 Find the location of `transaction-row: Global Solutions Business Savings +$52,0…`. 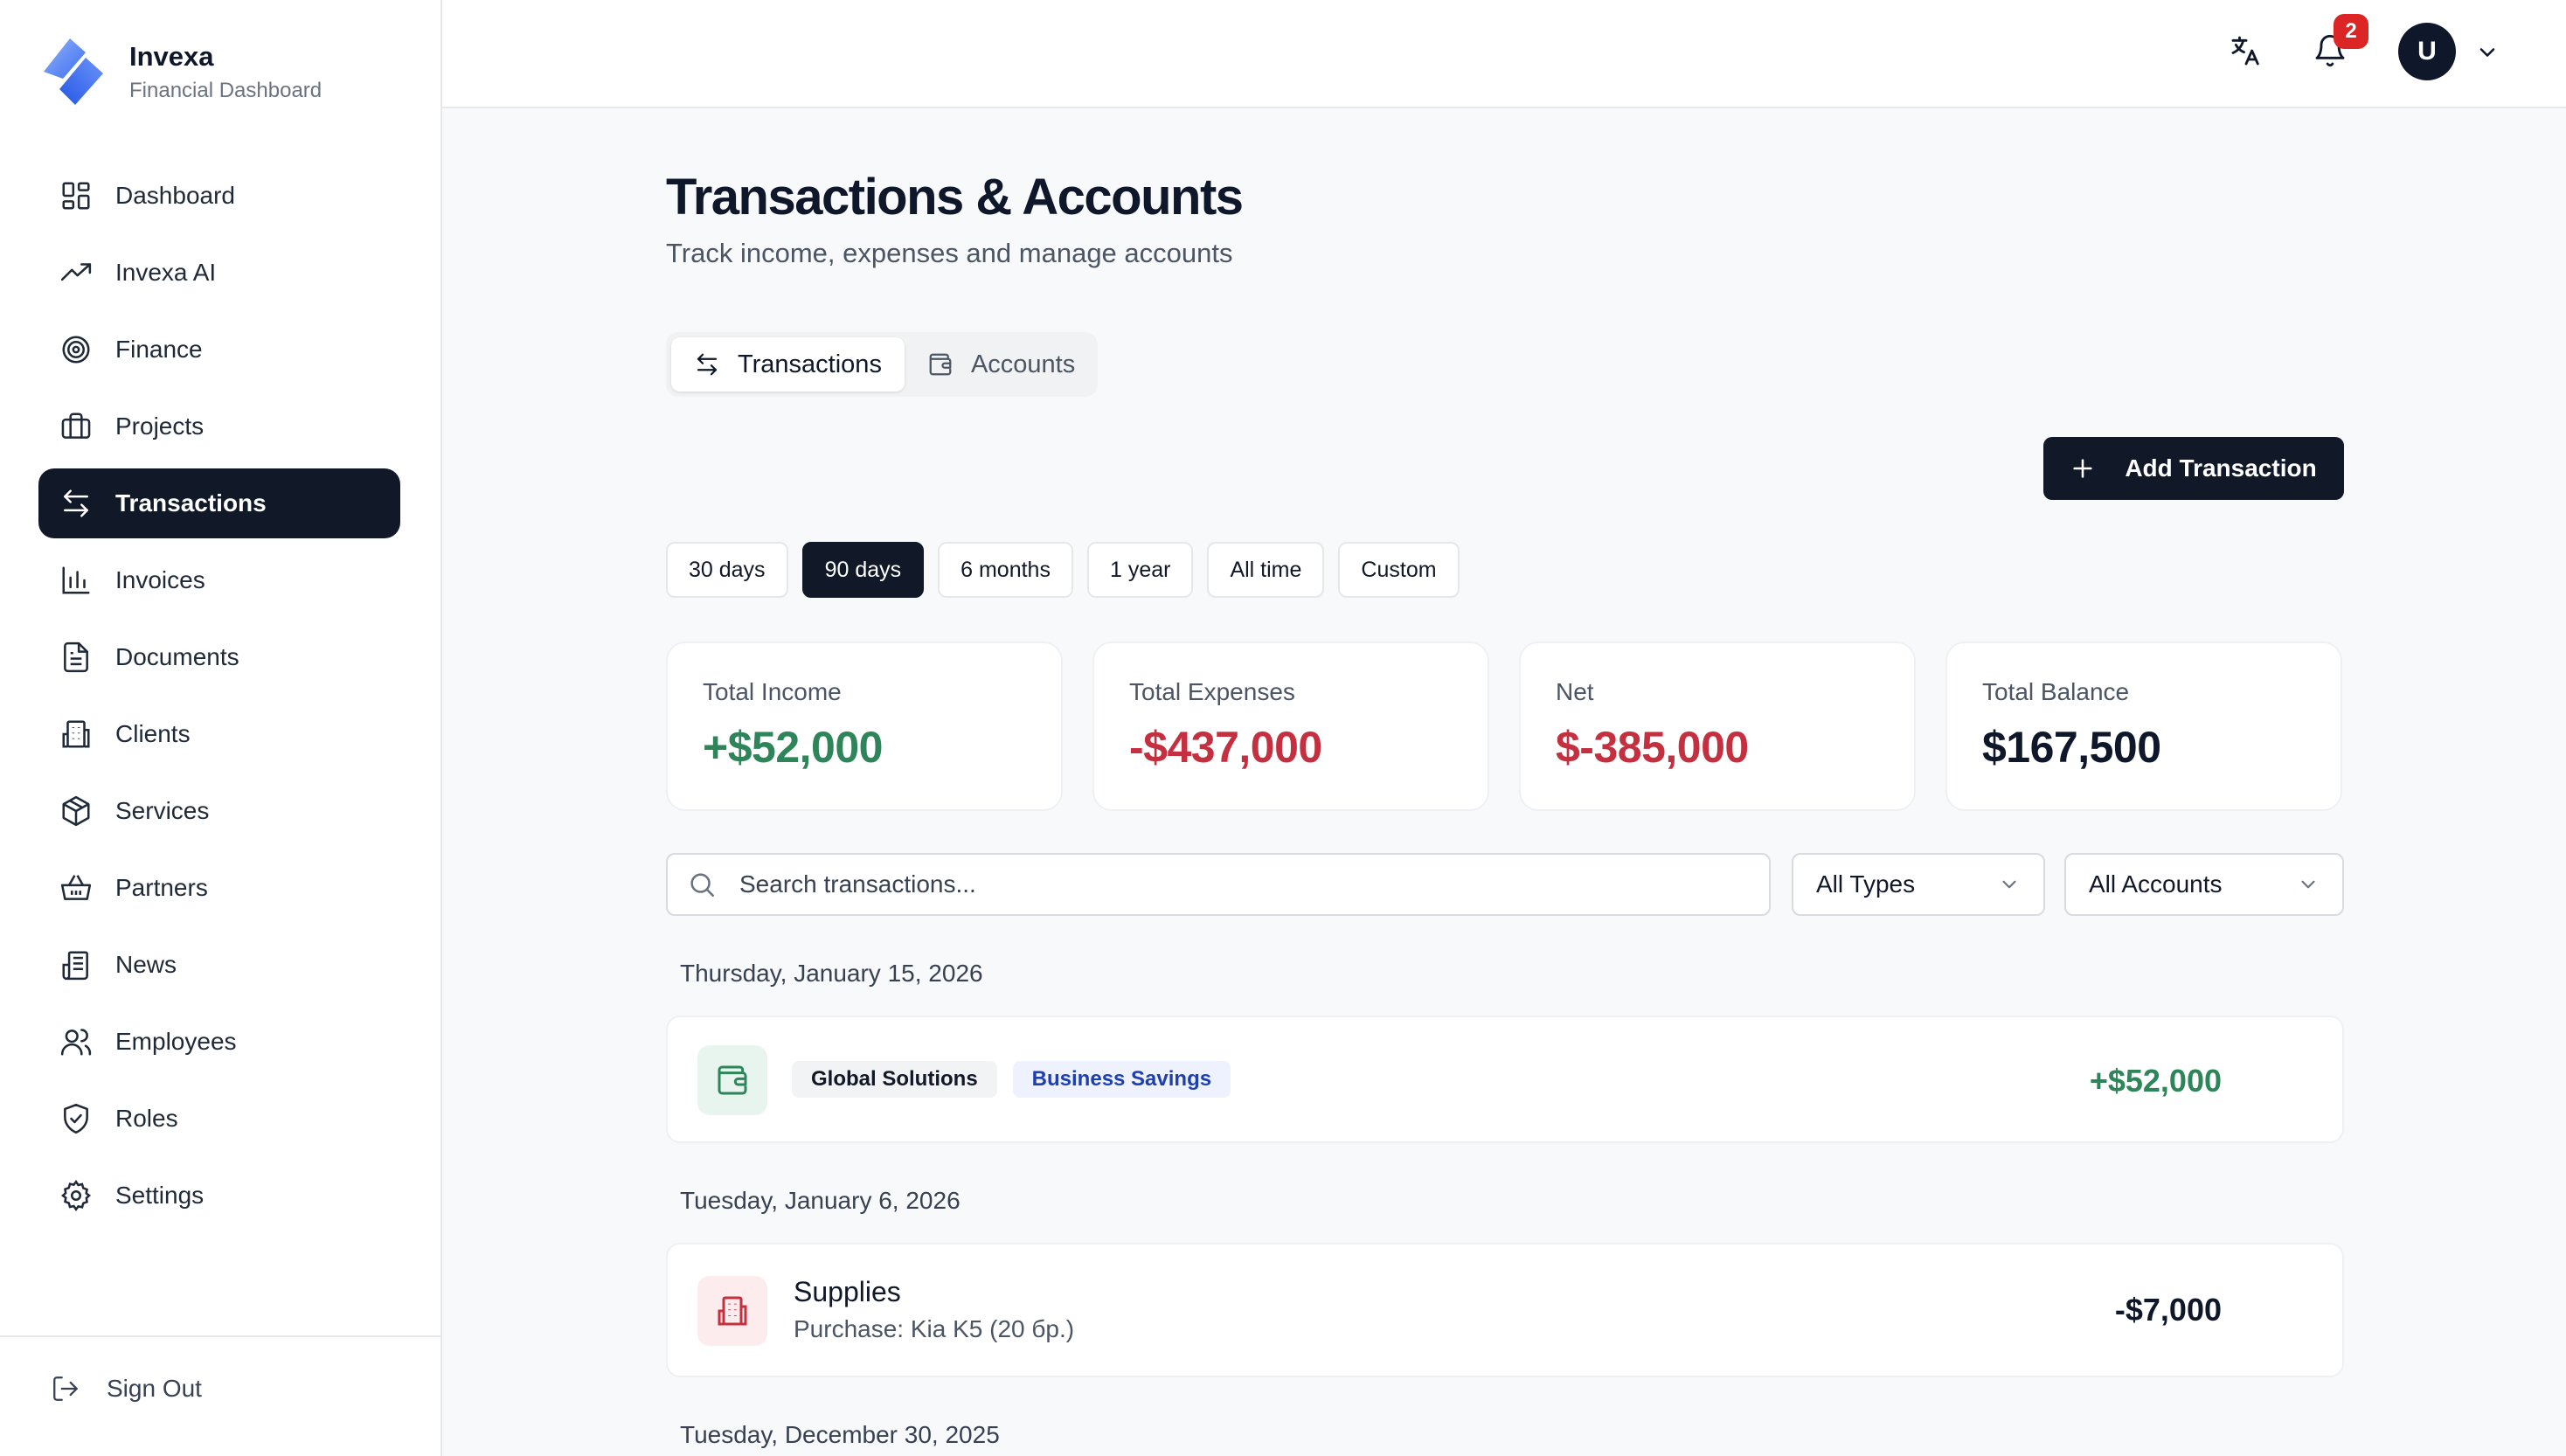

transaction-row: Global Solutions Business Savings +$52,0… is located at coordinates (1505, 1079).